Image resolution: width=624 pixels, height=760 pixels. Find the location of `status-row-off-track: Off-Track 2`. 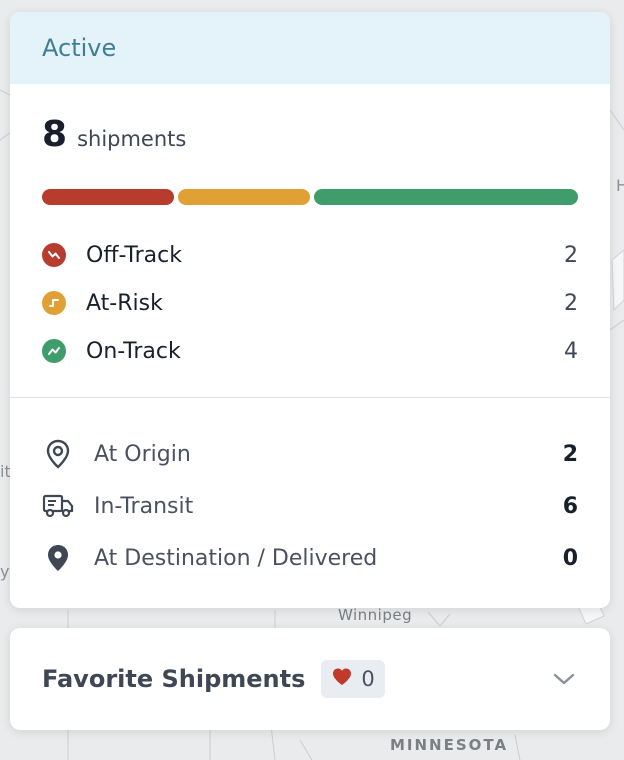

status-row-off-track: Off-Track 2 is located at coordinates (310, 255).